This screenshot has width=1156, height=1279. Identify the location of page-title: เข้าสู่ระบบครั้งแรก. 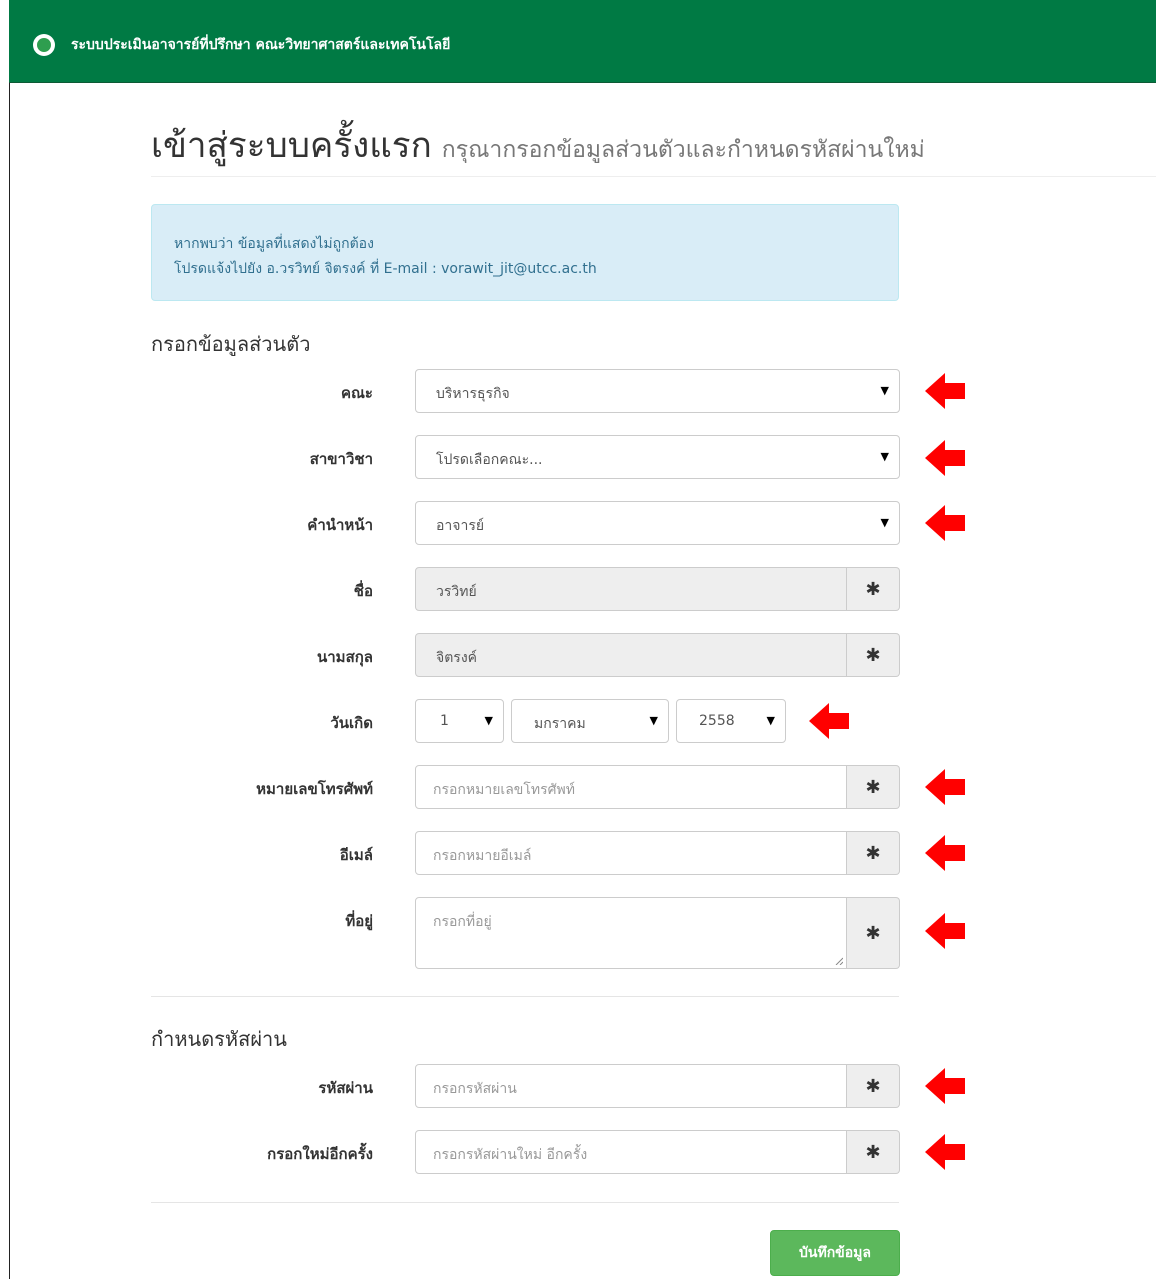
(291, 146).